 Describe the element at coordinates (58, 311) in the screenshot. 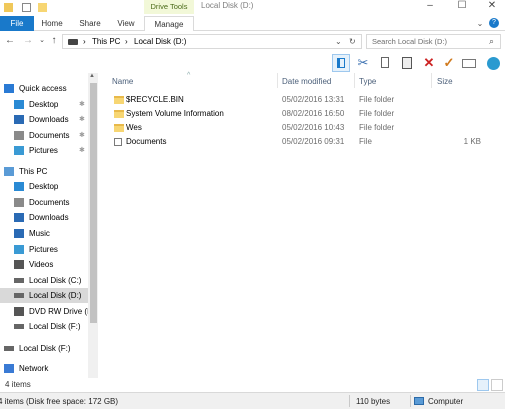

I see `sidebar-item-label: DVD RW Drive (E` at that location.